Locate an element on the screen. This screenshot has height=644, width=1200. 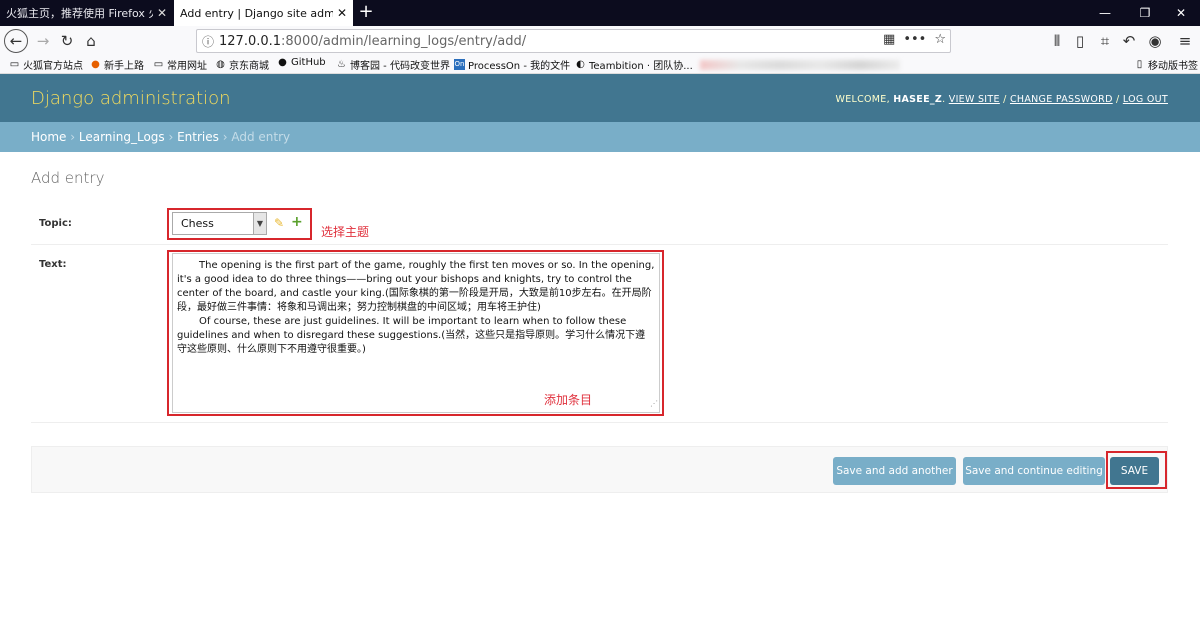
teambition-icon: ◐ is located at coordinates (580, 64).